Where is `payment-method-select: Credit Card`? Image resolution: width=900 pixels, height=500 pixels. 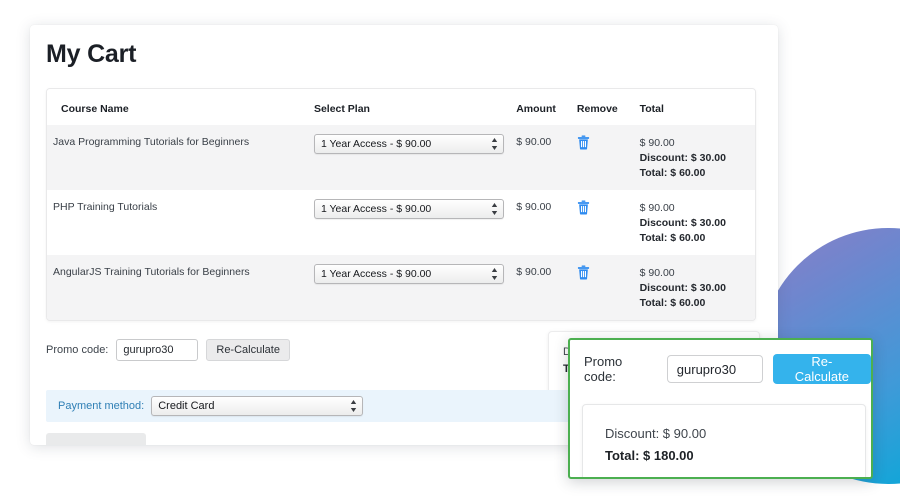
payment-method-select: Credit Card is located at coordinates (257, 406).